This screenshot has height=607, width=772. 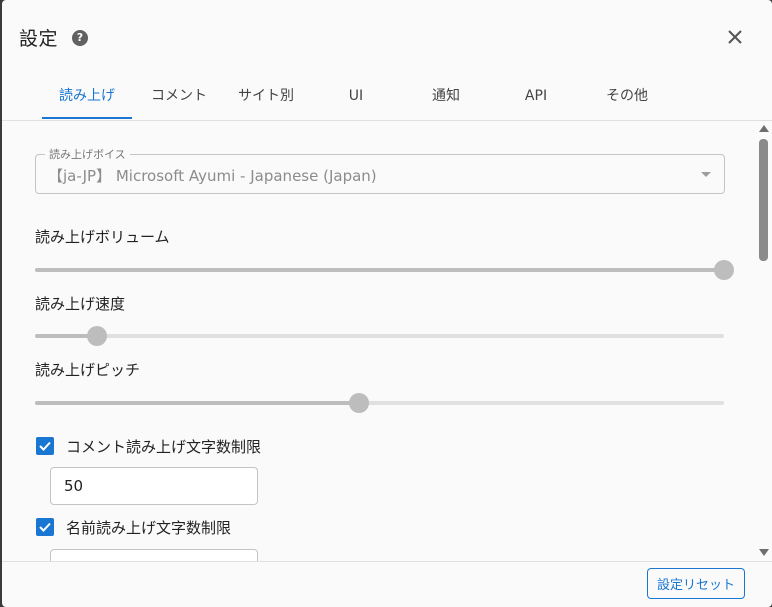 I want to click on name-limit-checkbox, so click(x=45, y=527).